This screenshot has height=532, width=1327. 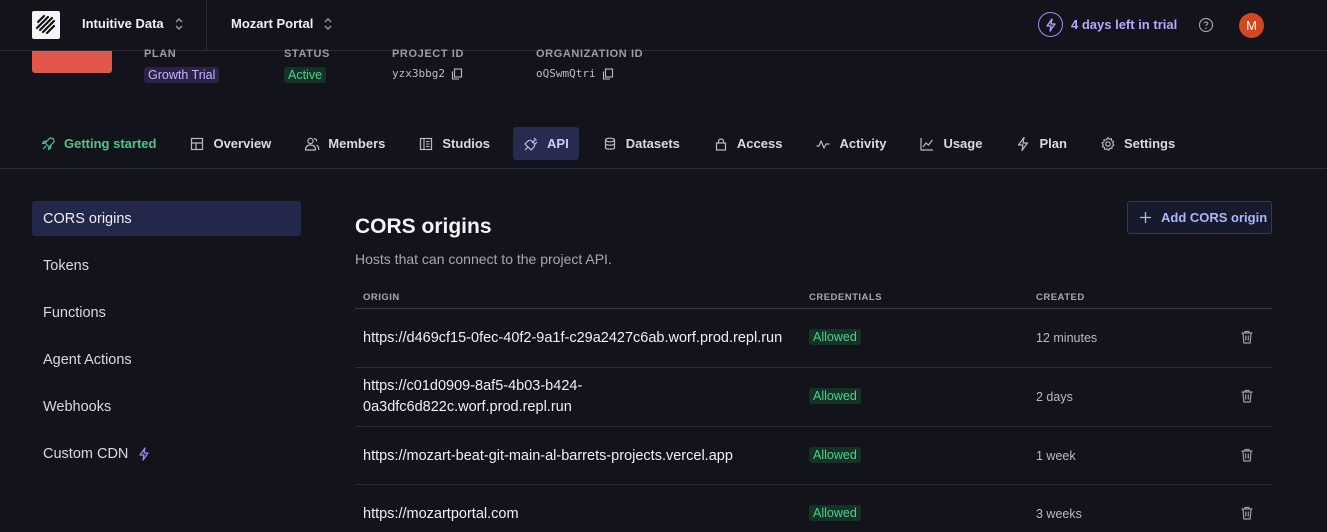 I want to click on chart-icon, so click(x=927, y=144).